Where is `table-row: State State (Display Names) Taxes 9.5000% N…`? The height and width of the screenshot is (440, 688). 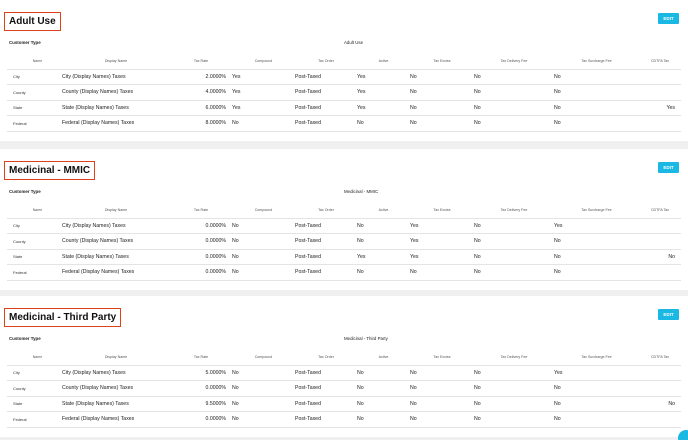
table-row: State State (Display Names) Taxes 9.5000% N… is located at coordinates (344, 404).